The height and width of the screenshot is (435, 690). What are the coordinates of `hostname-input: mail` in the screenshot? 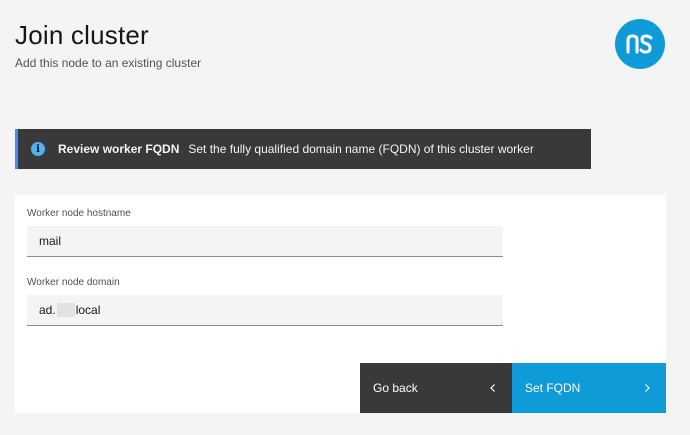 It's located at (265, 241).